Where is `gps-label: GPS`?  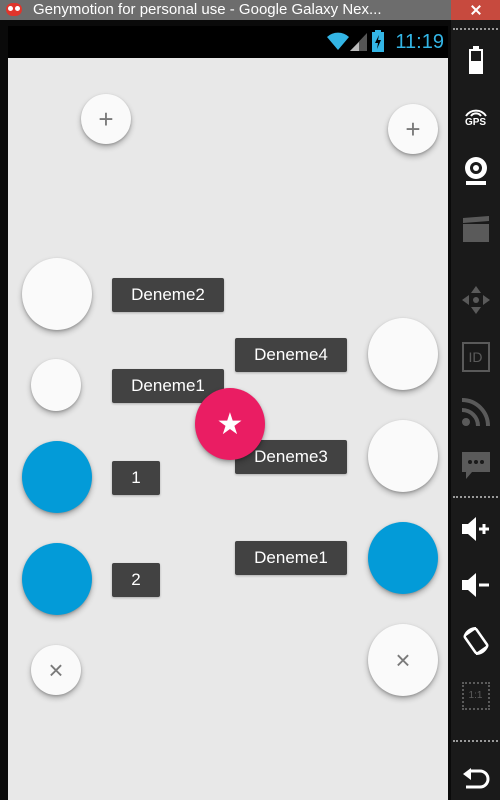 gps-label: GPS is located at coordinates (475, 122).